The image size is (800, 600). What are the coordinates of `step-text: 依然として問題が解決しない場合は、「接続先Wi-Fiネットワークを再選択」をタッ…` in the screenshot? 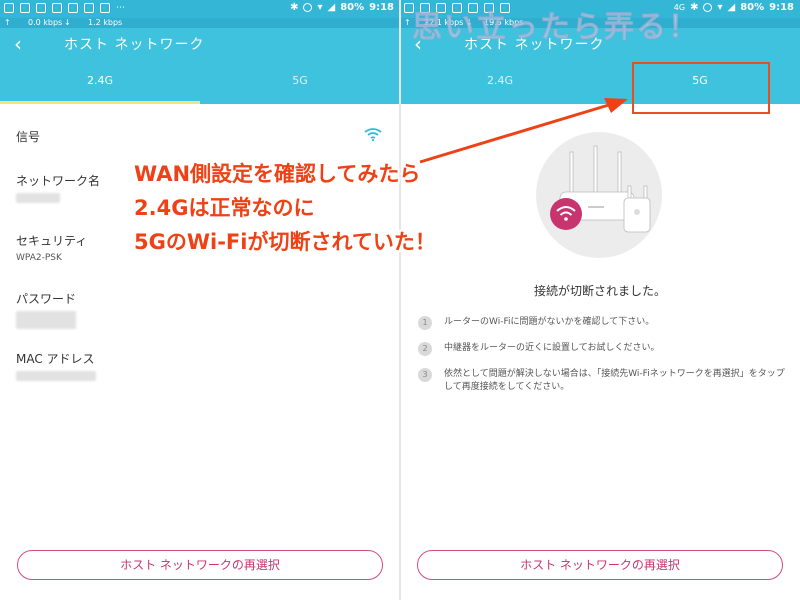 It's located at (614, 380).